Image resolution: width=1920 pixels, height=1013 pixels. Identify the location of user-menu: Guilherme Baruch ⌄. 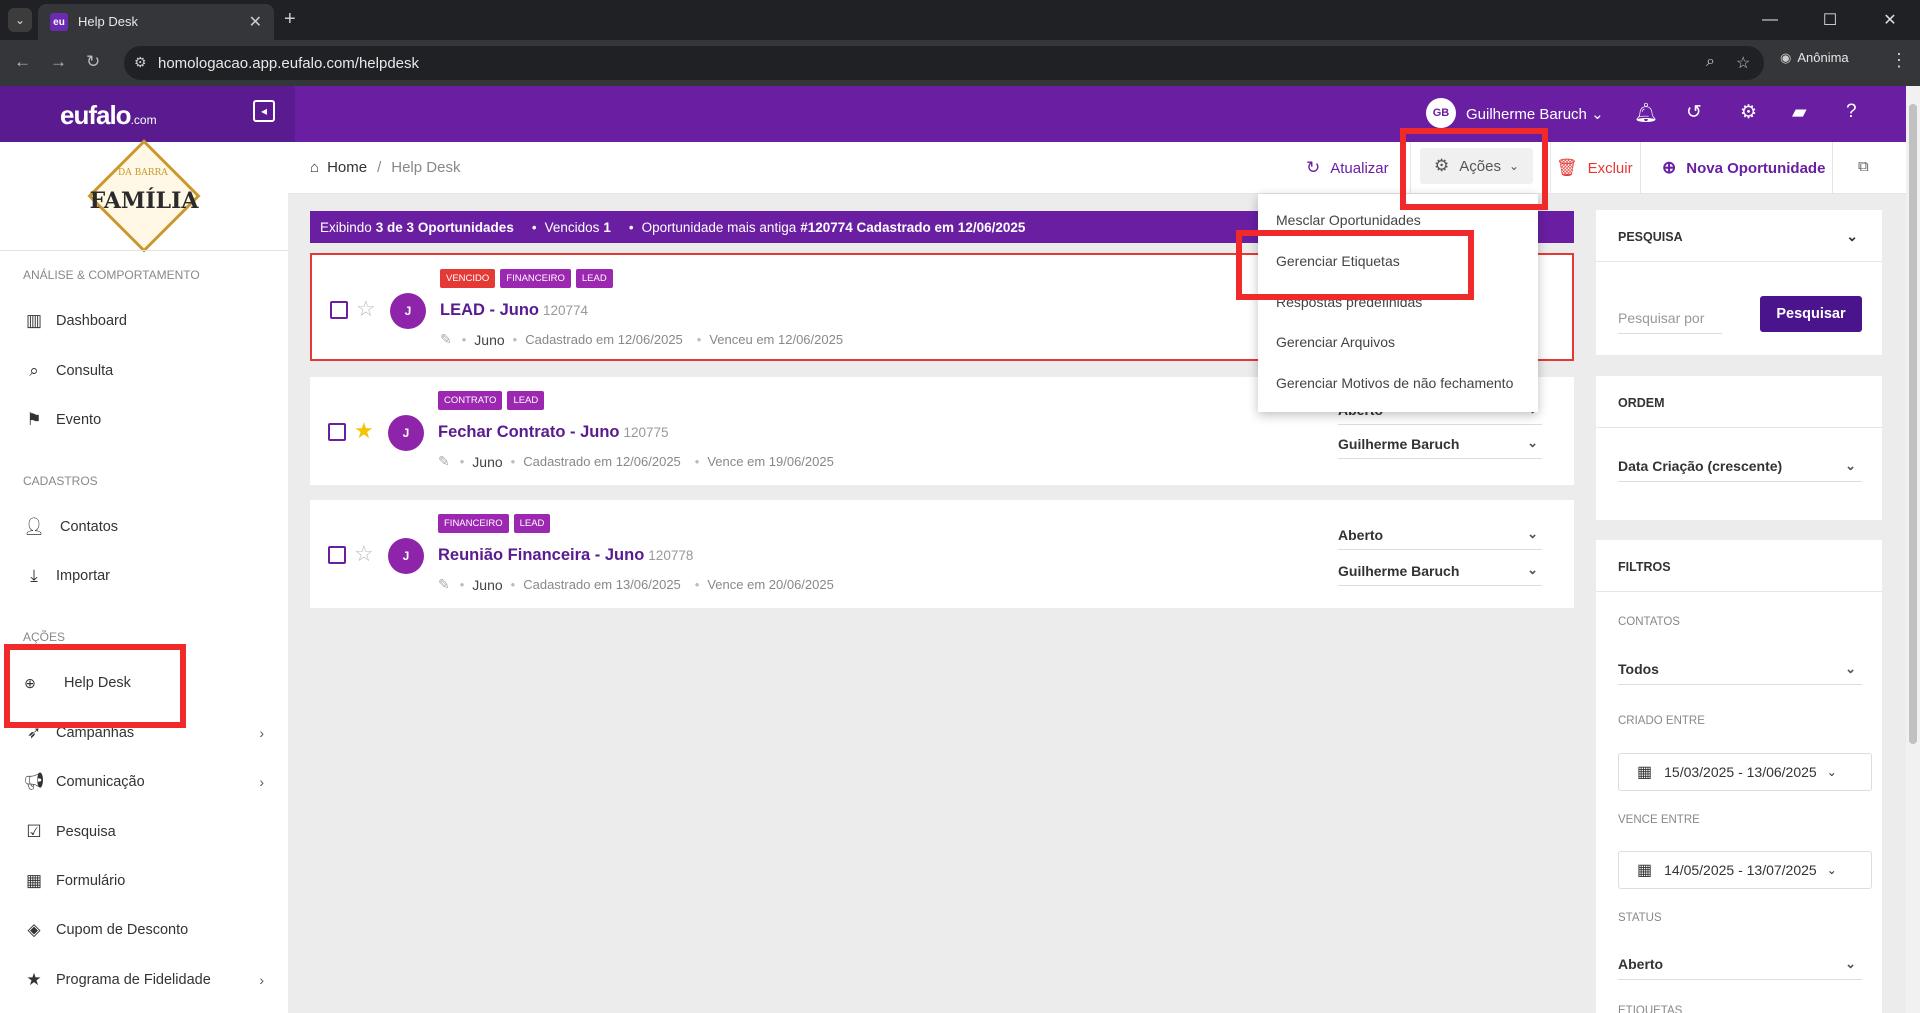
(1535, 114).